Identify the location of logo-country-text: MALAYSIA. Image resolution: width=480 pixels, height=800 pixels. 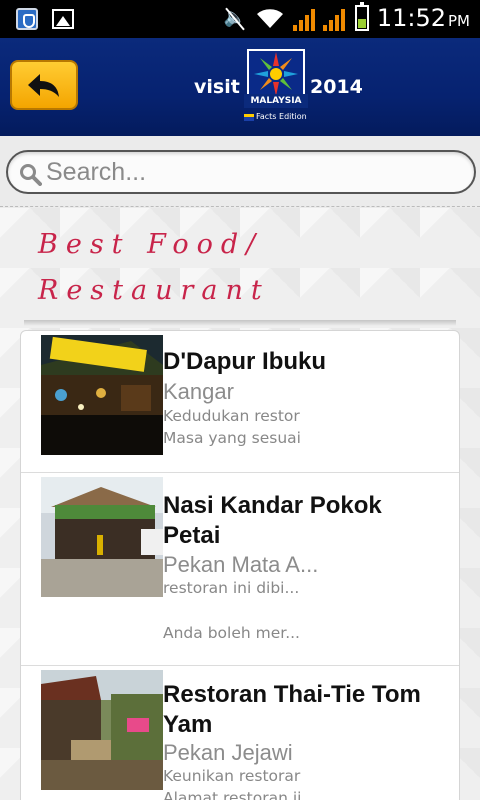
(276, 101).